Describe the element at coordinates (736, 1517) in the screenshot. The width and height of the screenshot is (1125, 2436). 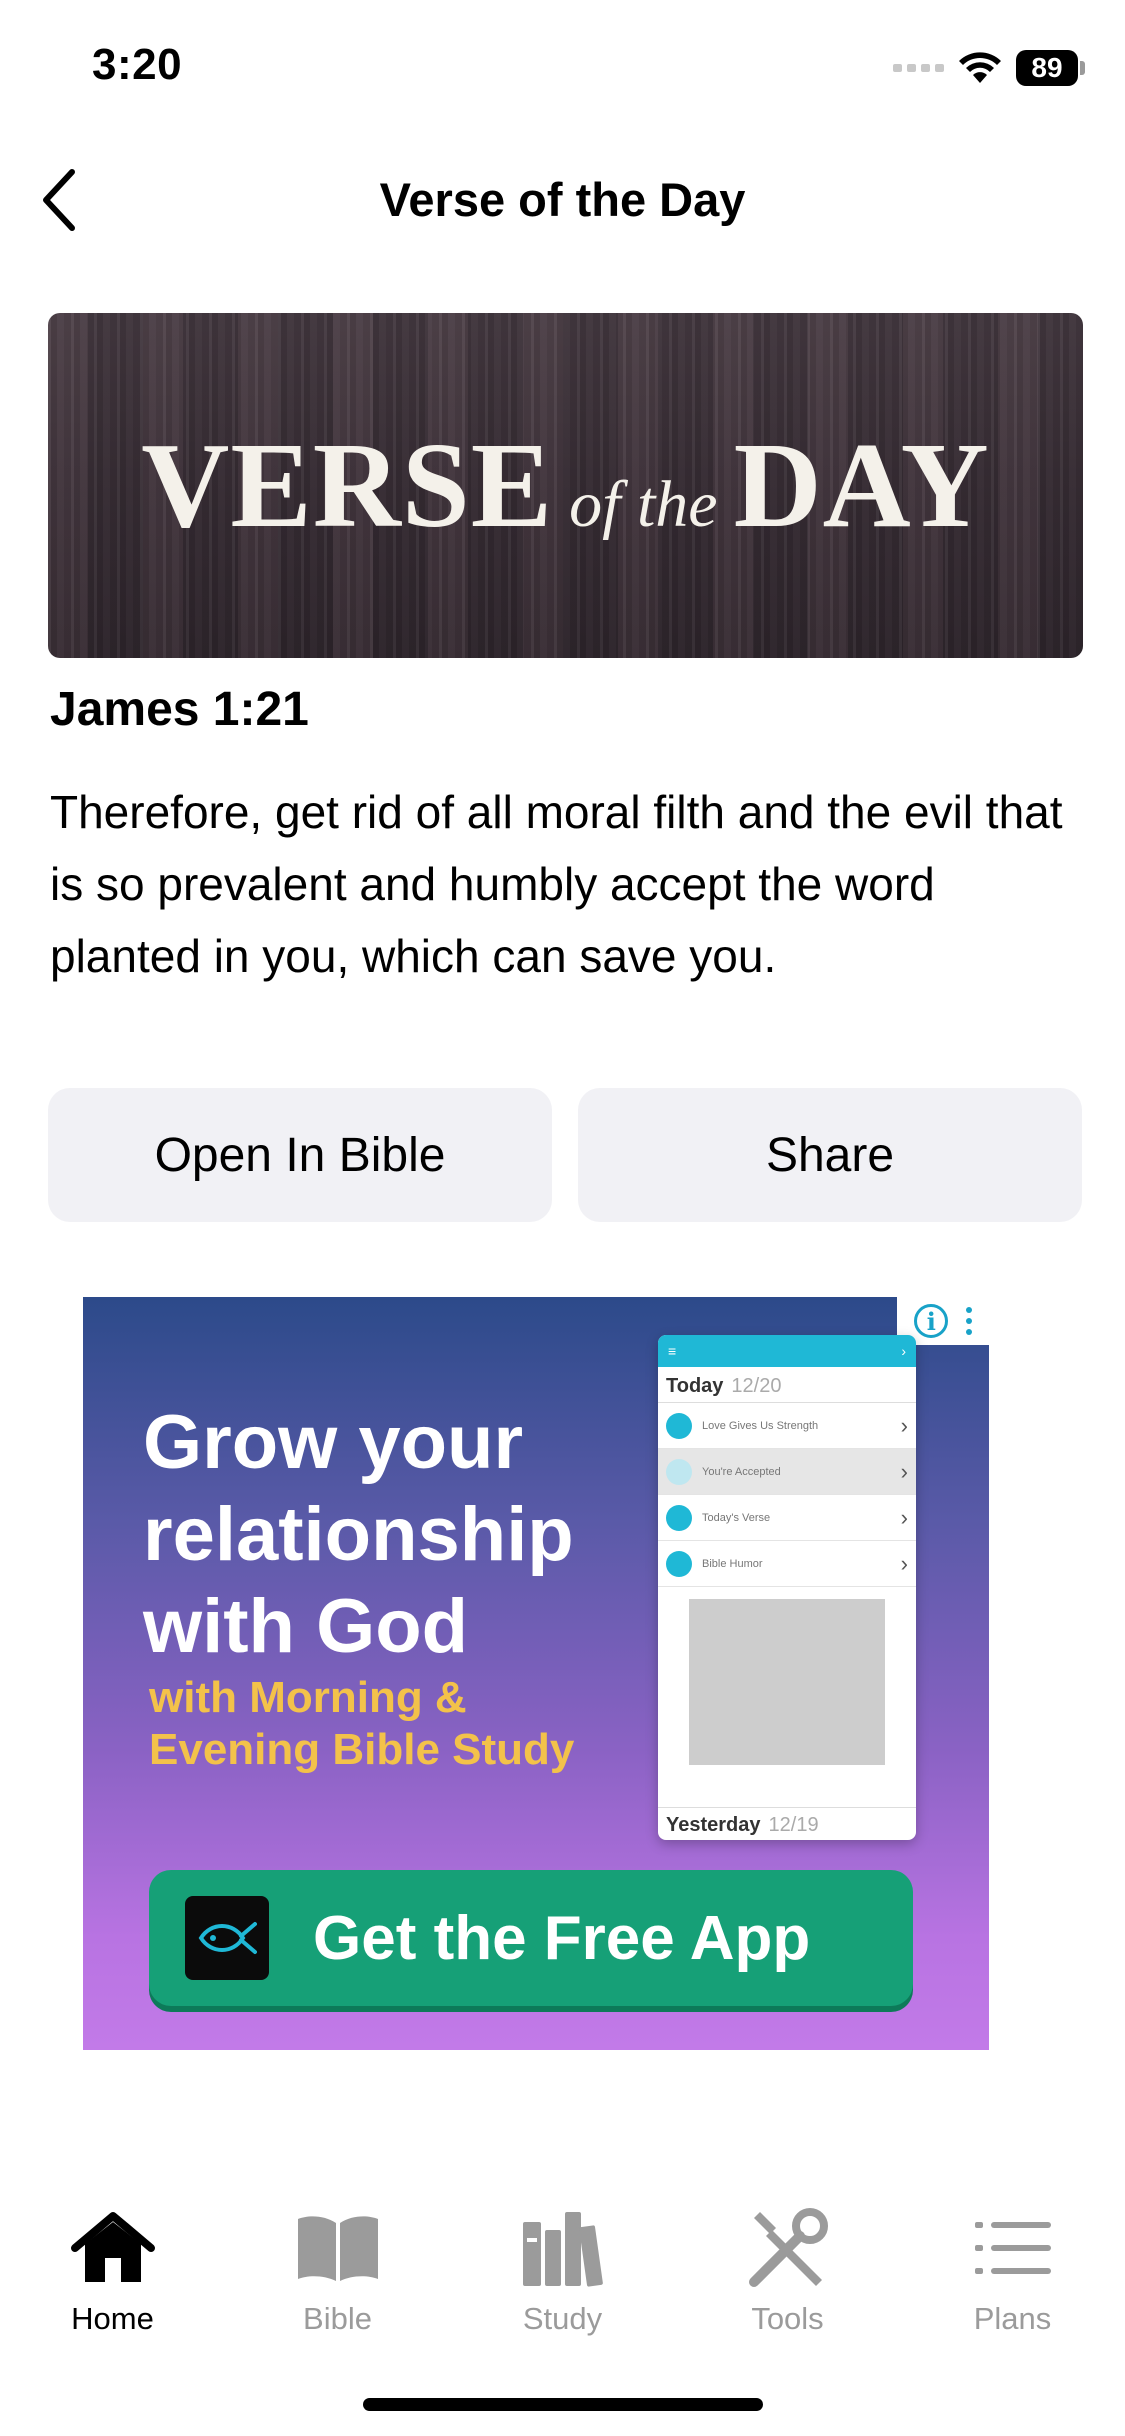
I see `ad-phone-row-label: Today's Verse` at that location.